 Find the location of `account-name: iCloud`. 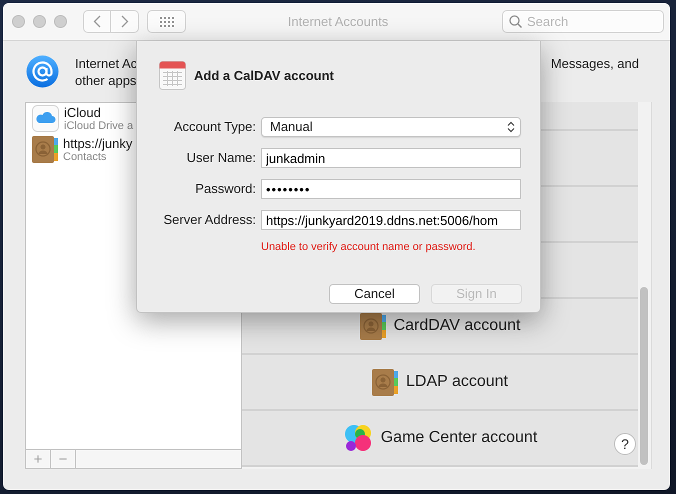

account-name: iCloud is located at coordinates (83, 112).